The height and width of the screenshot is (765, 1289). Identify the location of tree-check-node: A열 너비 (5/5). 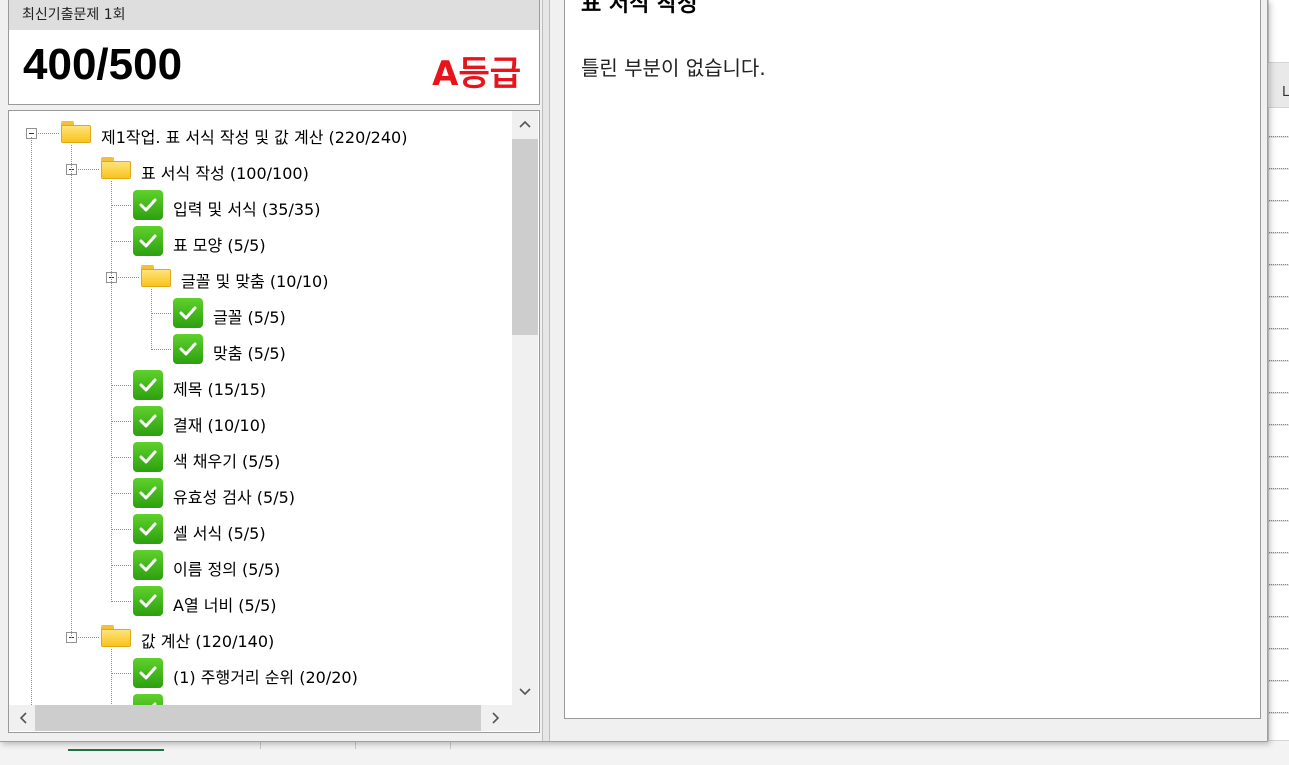
(260, 601).